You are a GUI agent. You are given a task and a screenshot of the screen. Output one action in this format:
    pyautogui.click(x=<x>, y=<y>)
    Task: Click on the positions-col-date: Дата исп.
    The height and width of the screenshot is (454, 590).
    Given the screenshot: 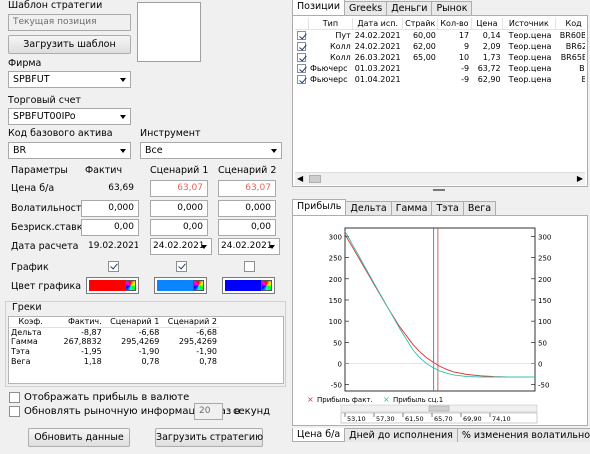 What is the action you would take?
    pyautogui.click(x=378, y=24)
    